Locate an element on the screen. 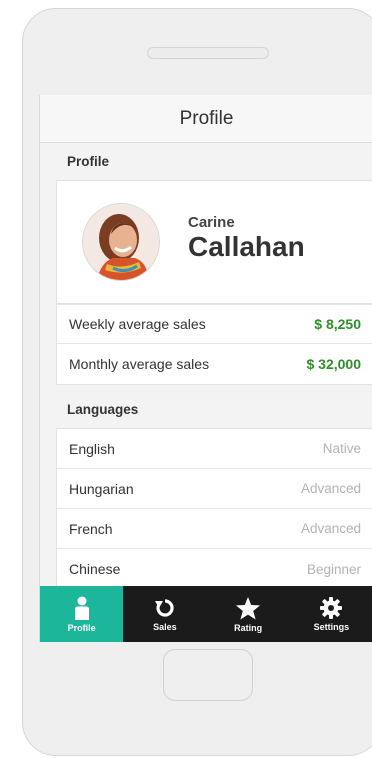 The width and height of the screenshot is (372, 758). languages-section-title: Languages is located at coordinates (103, 409).